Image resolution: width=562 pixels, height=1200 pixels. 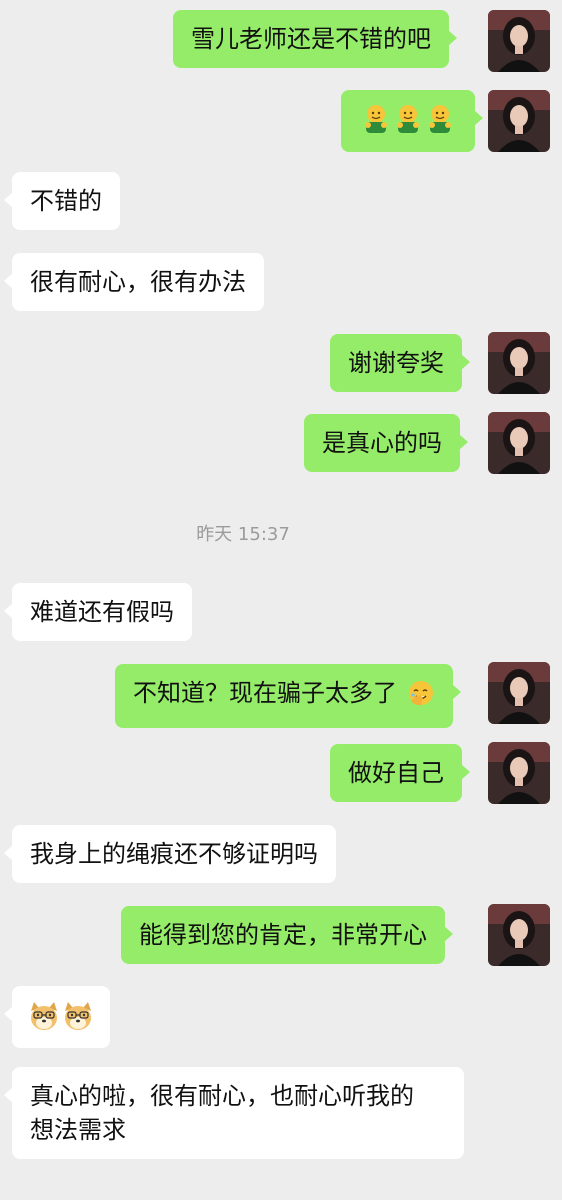 I want to click on message-bubble-sent, so click(x=412, y=121).